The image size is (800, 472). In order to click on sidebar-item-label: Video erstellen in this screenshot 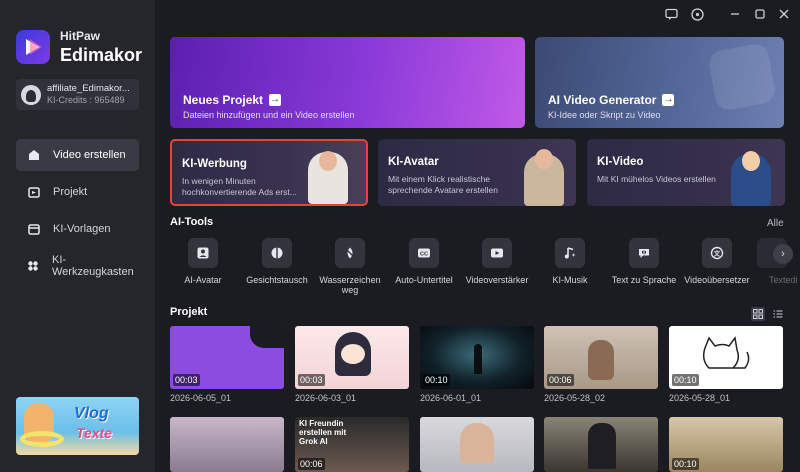, I will do `click(89, 155)`.